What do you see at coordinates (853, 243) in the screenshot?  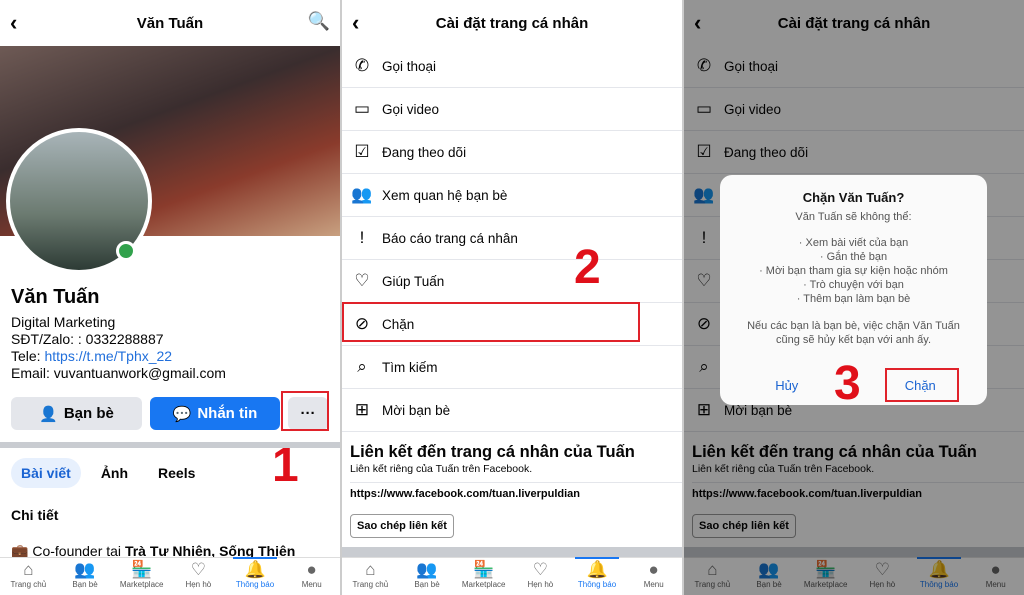 I see `dialog-bullet: · Xem bài viết của bạn` at bounding box center [853, 243].